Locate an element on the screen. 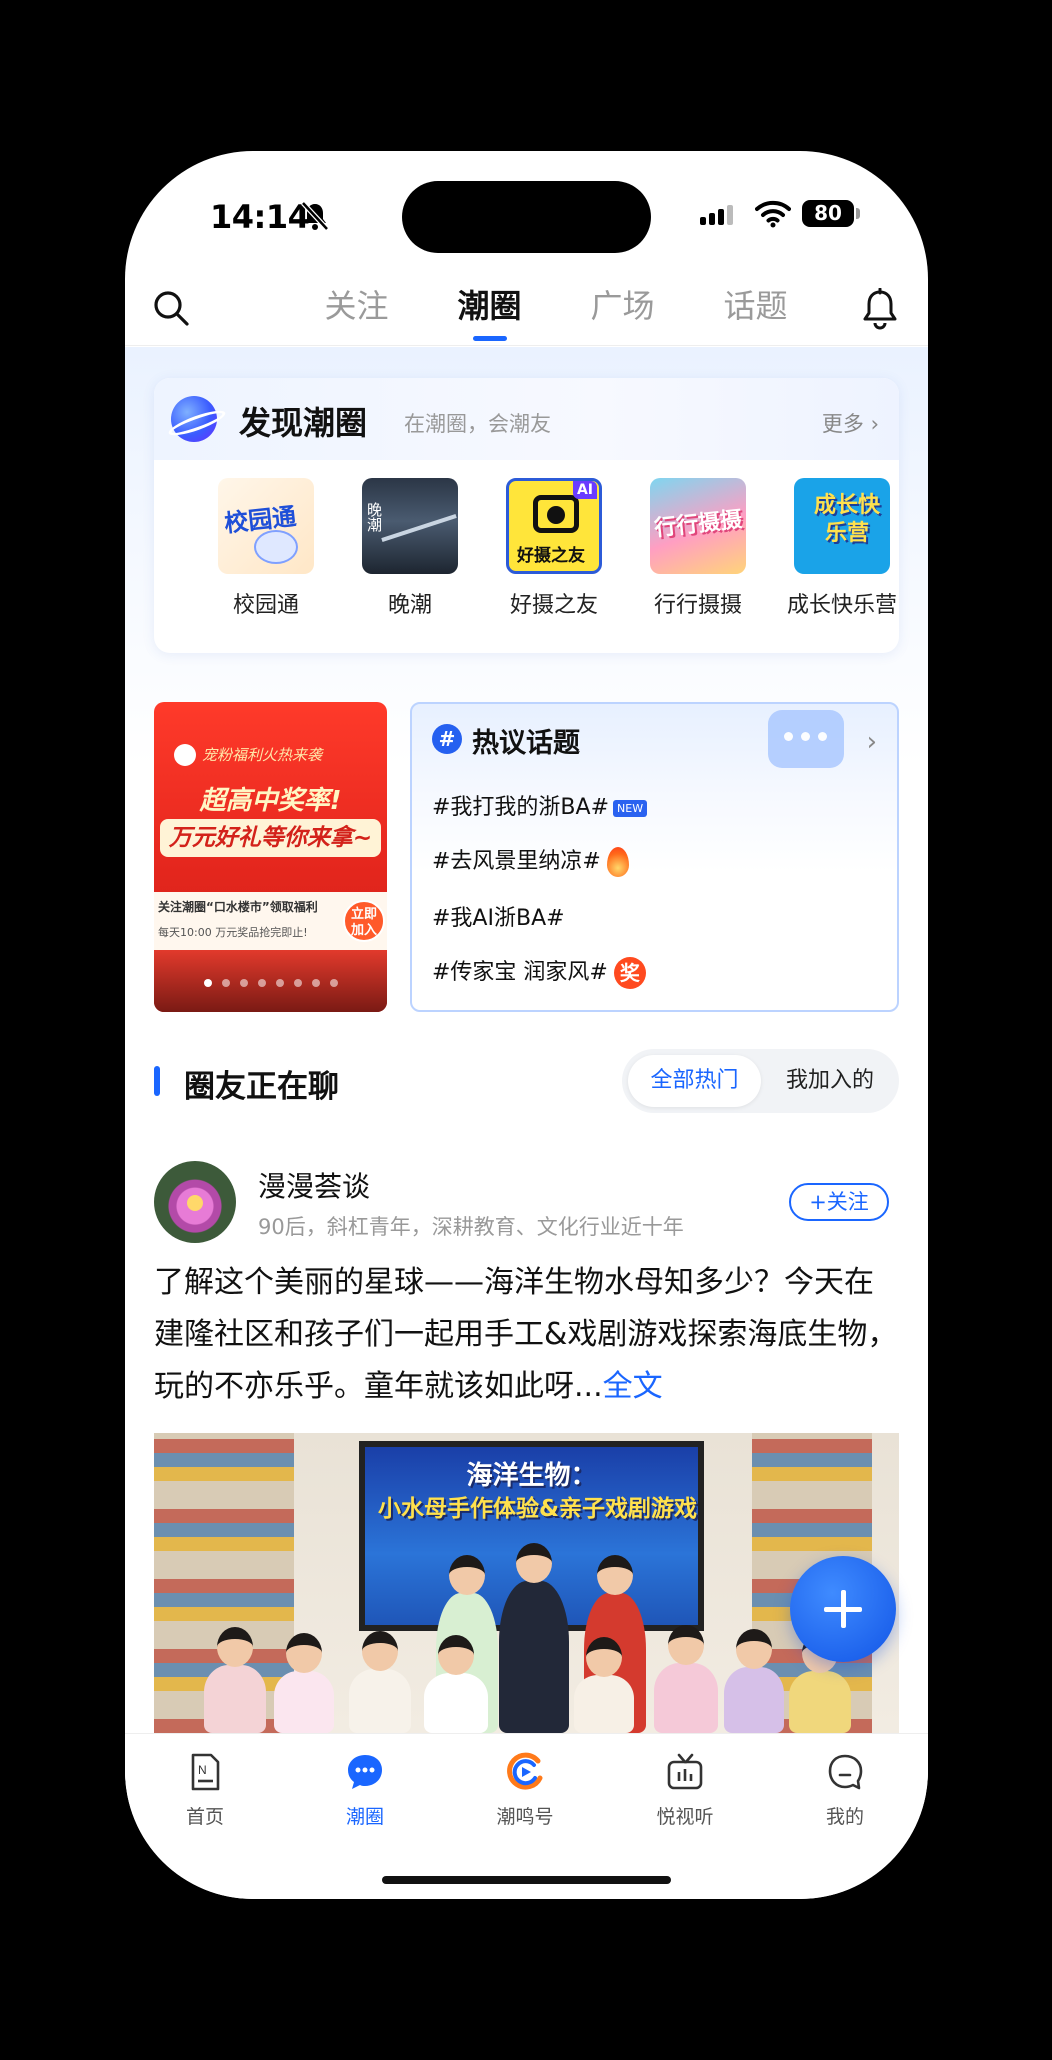 This screenshot has height=2060, width=1052. circle-label: 校园通 is located at coordinates (265, 605).